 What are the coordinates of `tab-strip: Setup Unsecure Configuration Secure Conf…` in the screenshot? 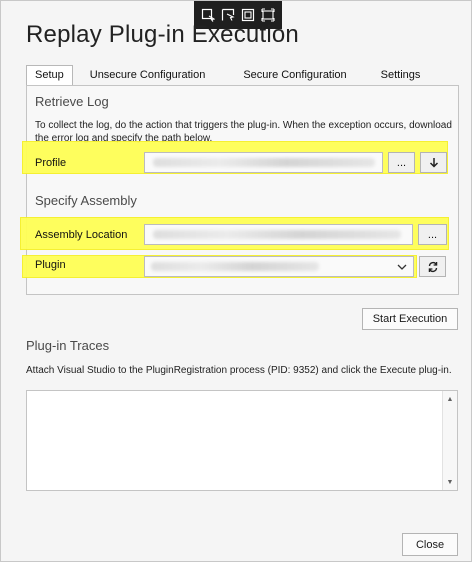 It's located at (227, 75).